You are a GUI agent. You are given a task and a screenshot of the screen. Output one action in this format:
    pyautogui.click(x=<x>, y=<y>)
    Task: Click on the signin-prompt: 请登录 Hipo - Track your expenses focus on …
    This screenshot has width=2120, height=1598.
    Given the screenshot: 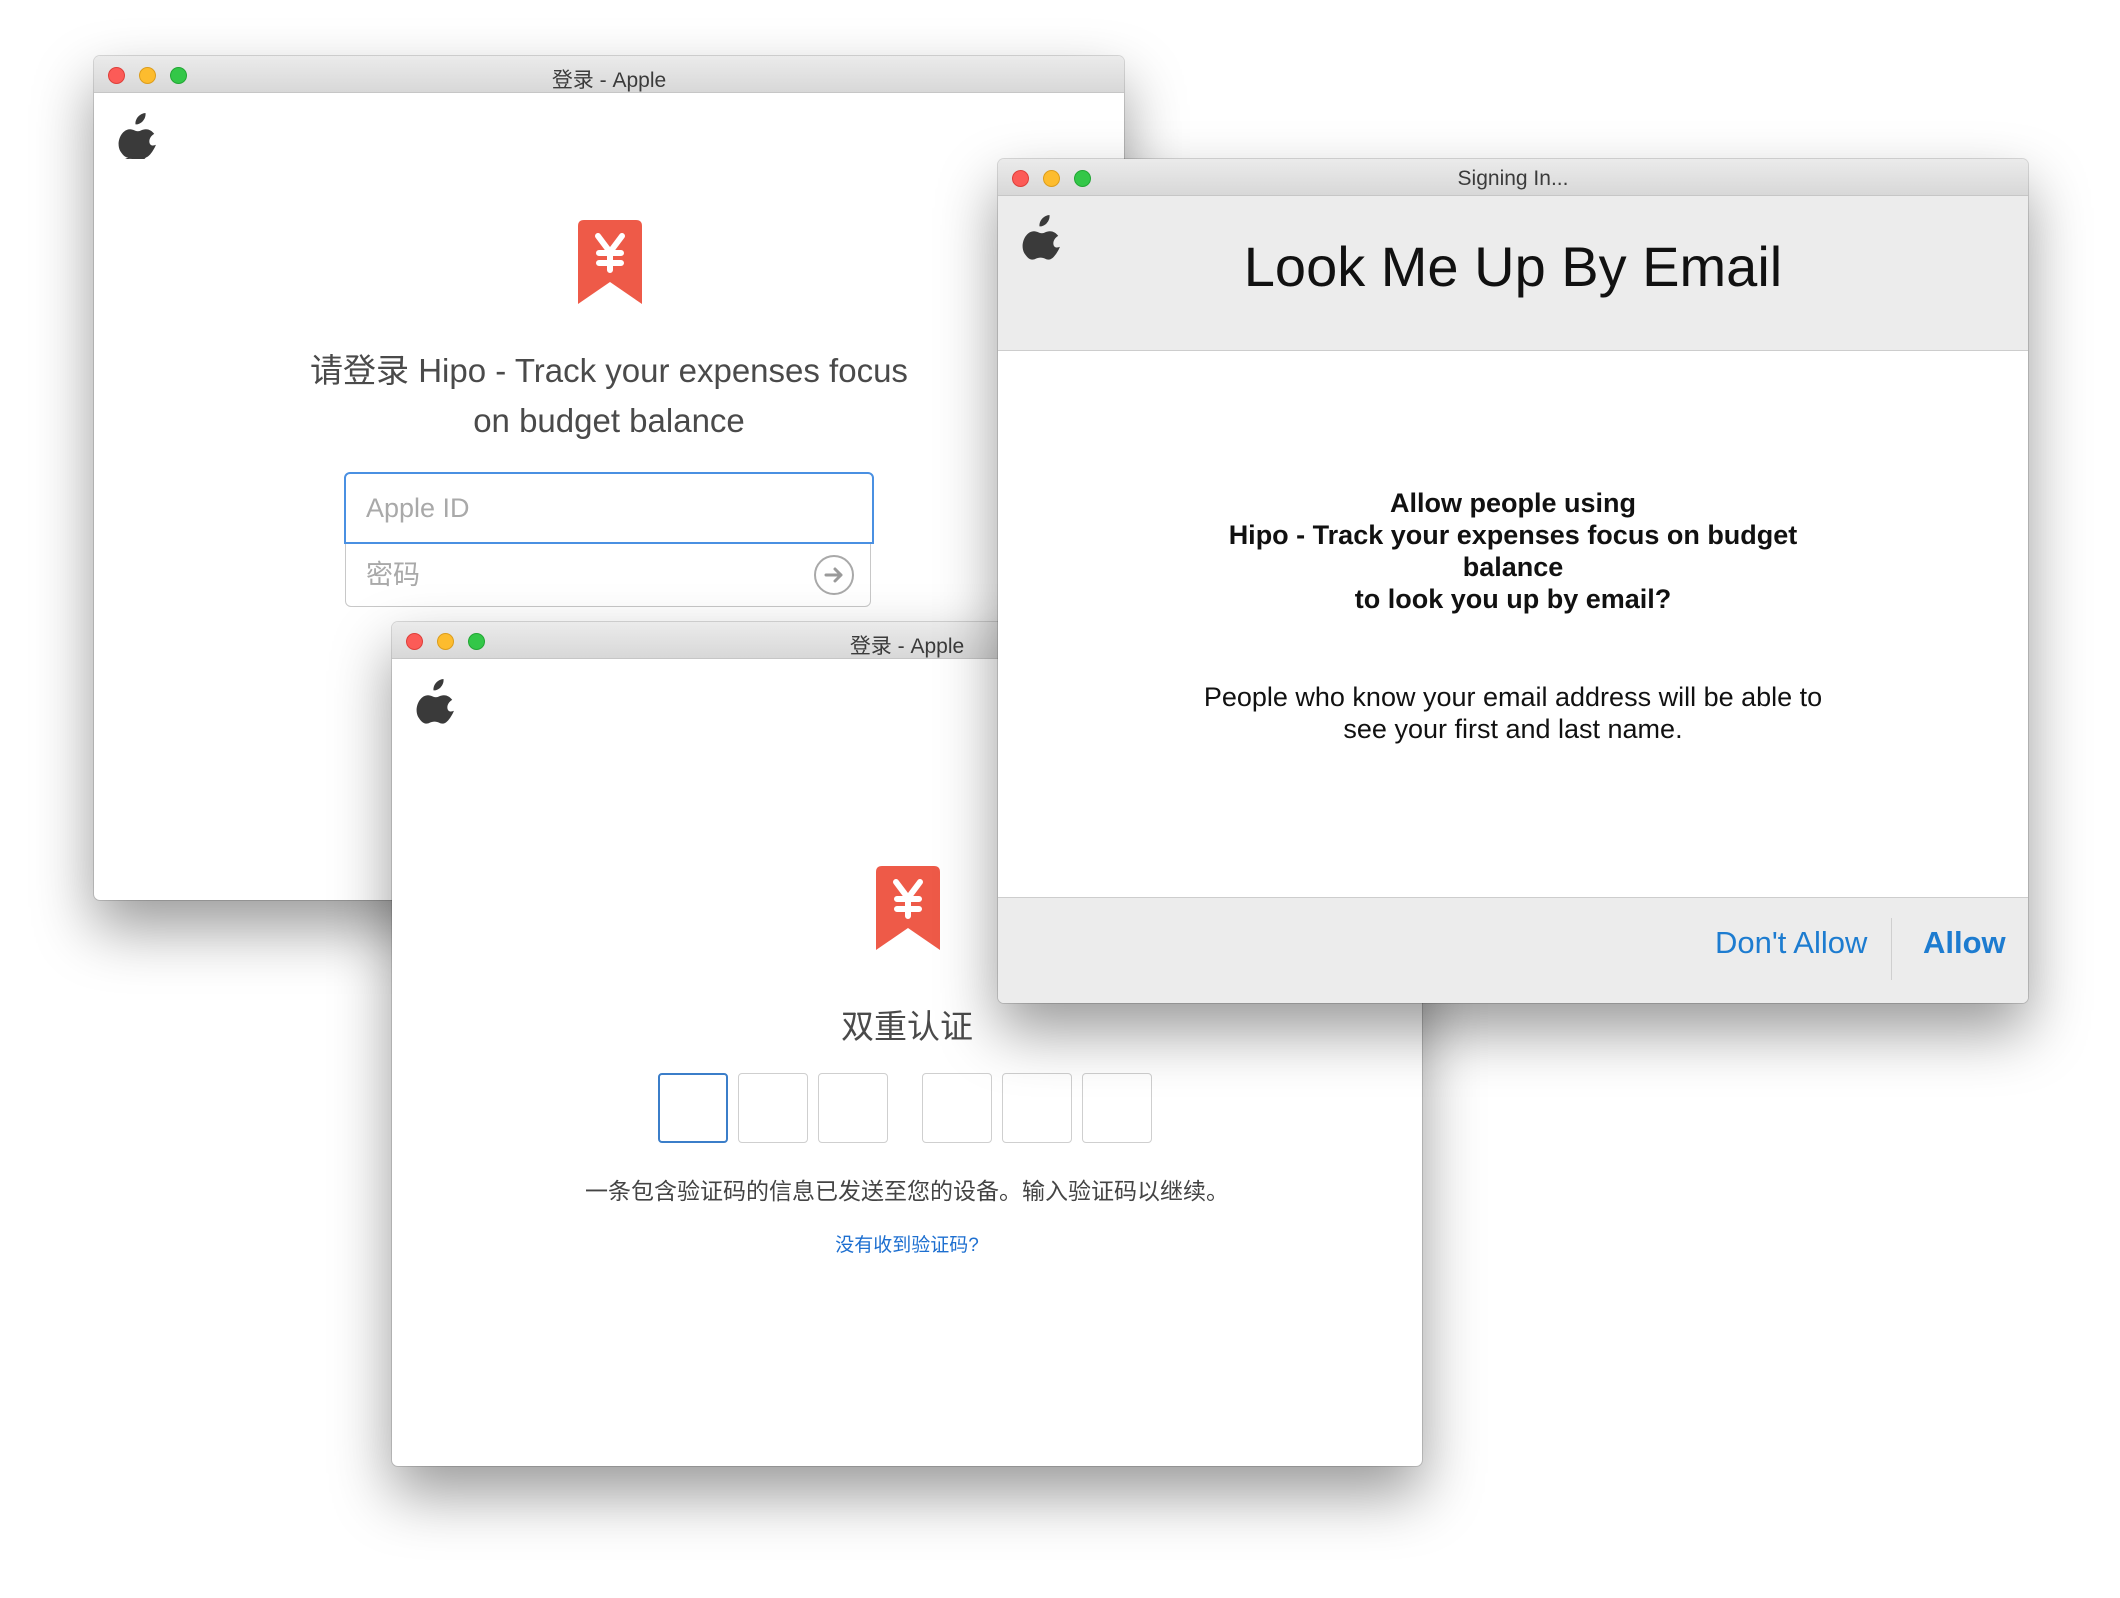 What is the action you would take?
    pyautogui.click(x=609, y=396)
    